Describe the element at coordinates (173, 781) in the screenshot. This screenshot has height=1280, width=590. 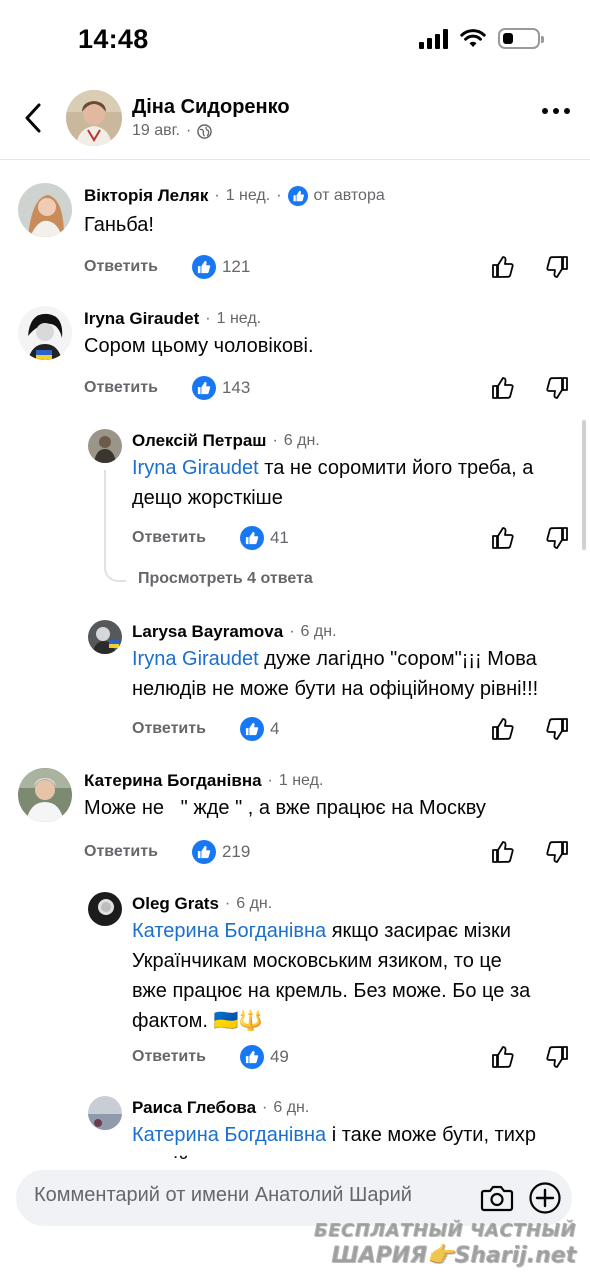
I see `commenter-name: Катерина Богданівна` at that location.